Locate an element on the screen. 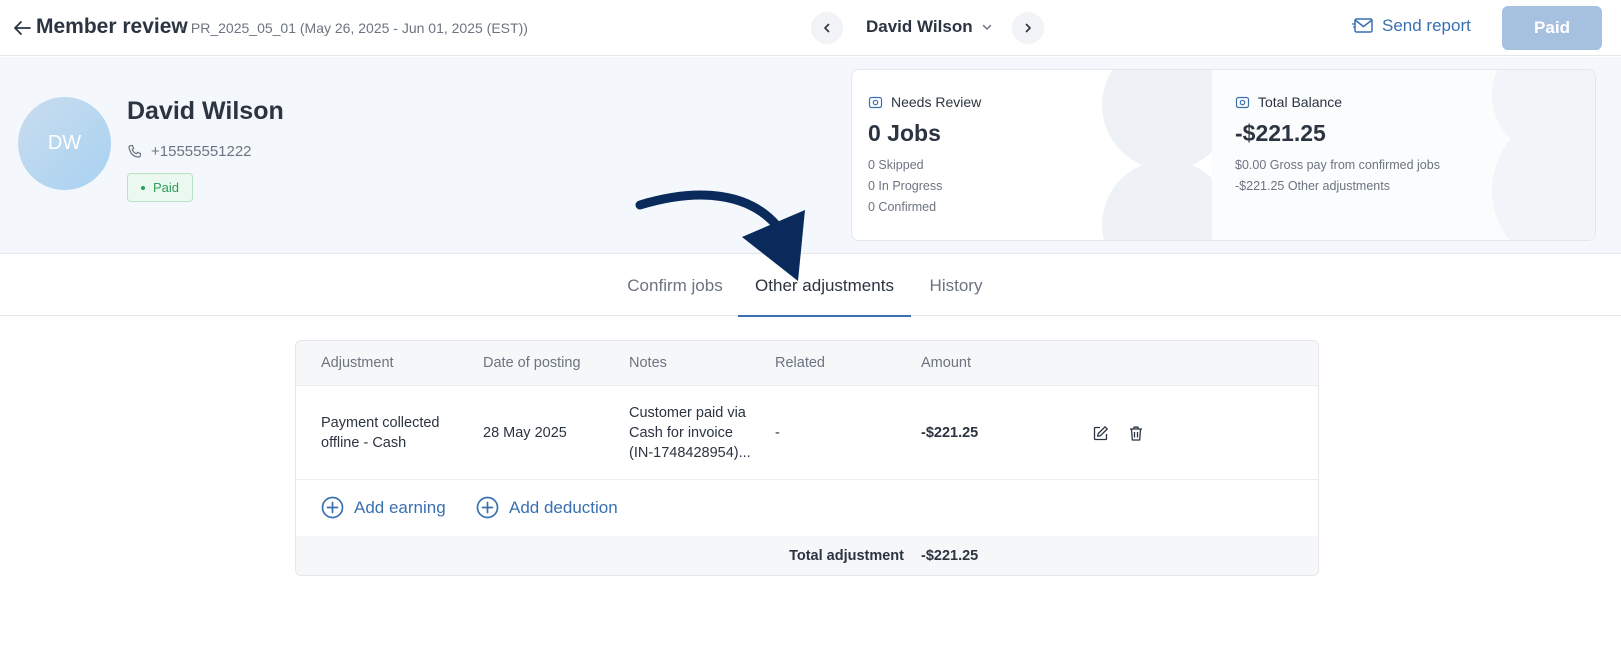 This screenshot has height=650, width=1621. paid-button: Paid is located at coordinates (1552, 28).